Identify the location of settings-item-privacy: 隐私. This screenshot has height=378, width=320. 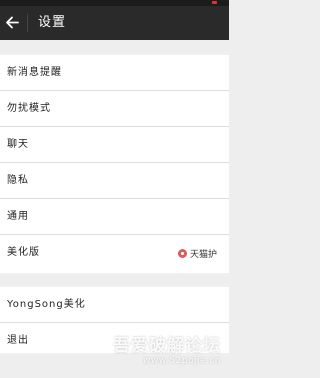
(114, 181).